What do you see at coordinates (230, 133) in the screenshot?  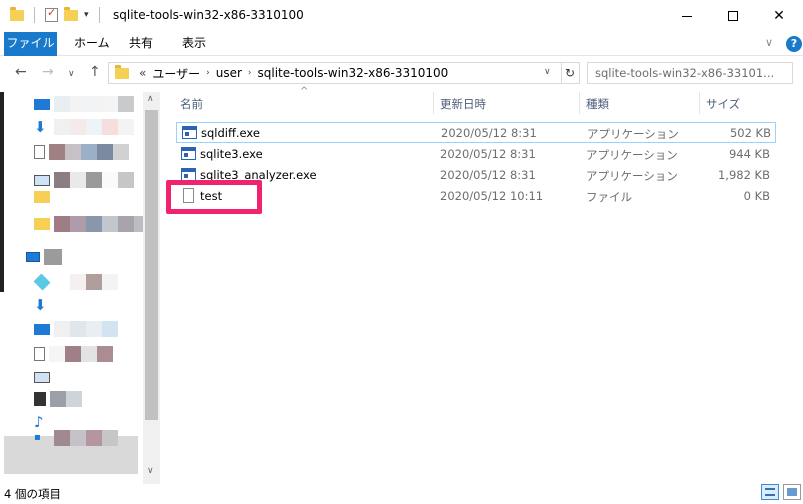 I see `file-name: sqldiff.exe` at bounding box center [230, 133].